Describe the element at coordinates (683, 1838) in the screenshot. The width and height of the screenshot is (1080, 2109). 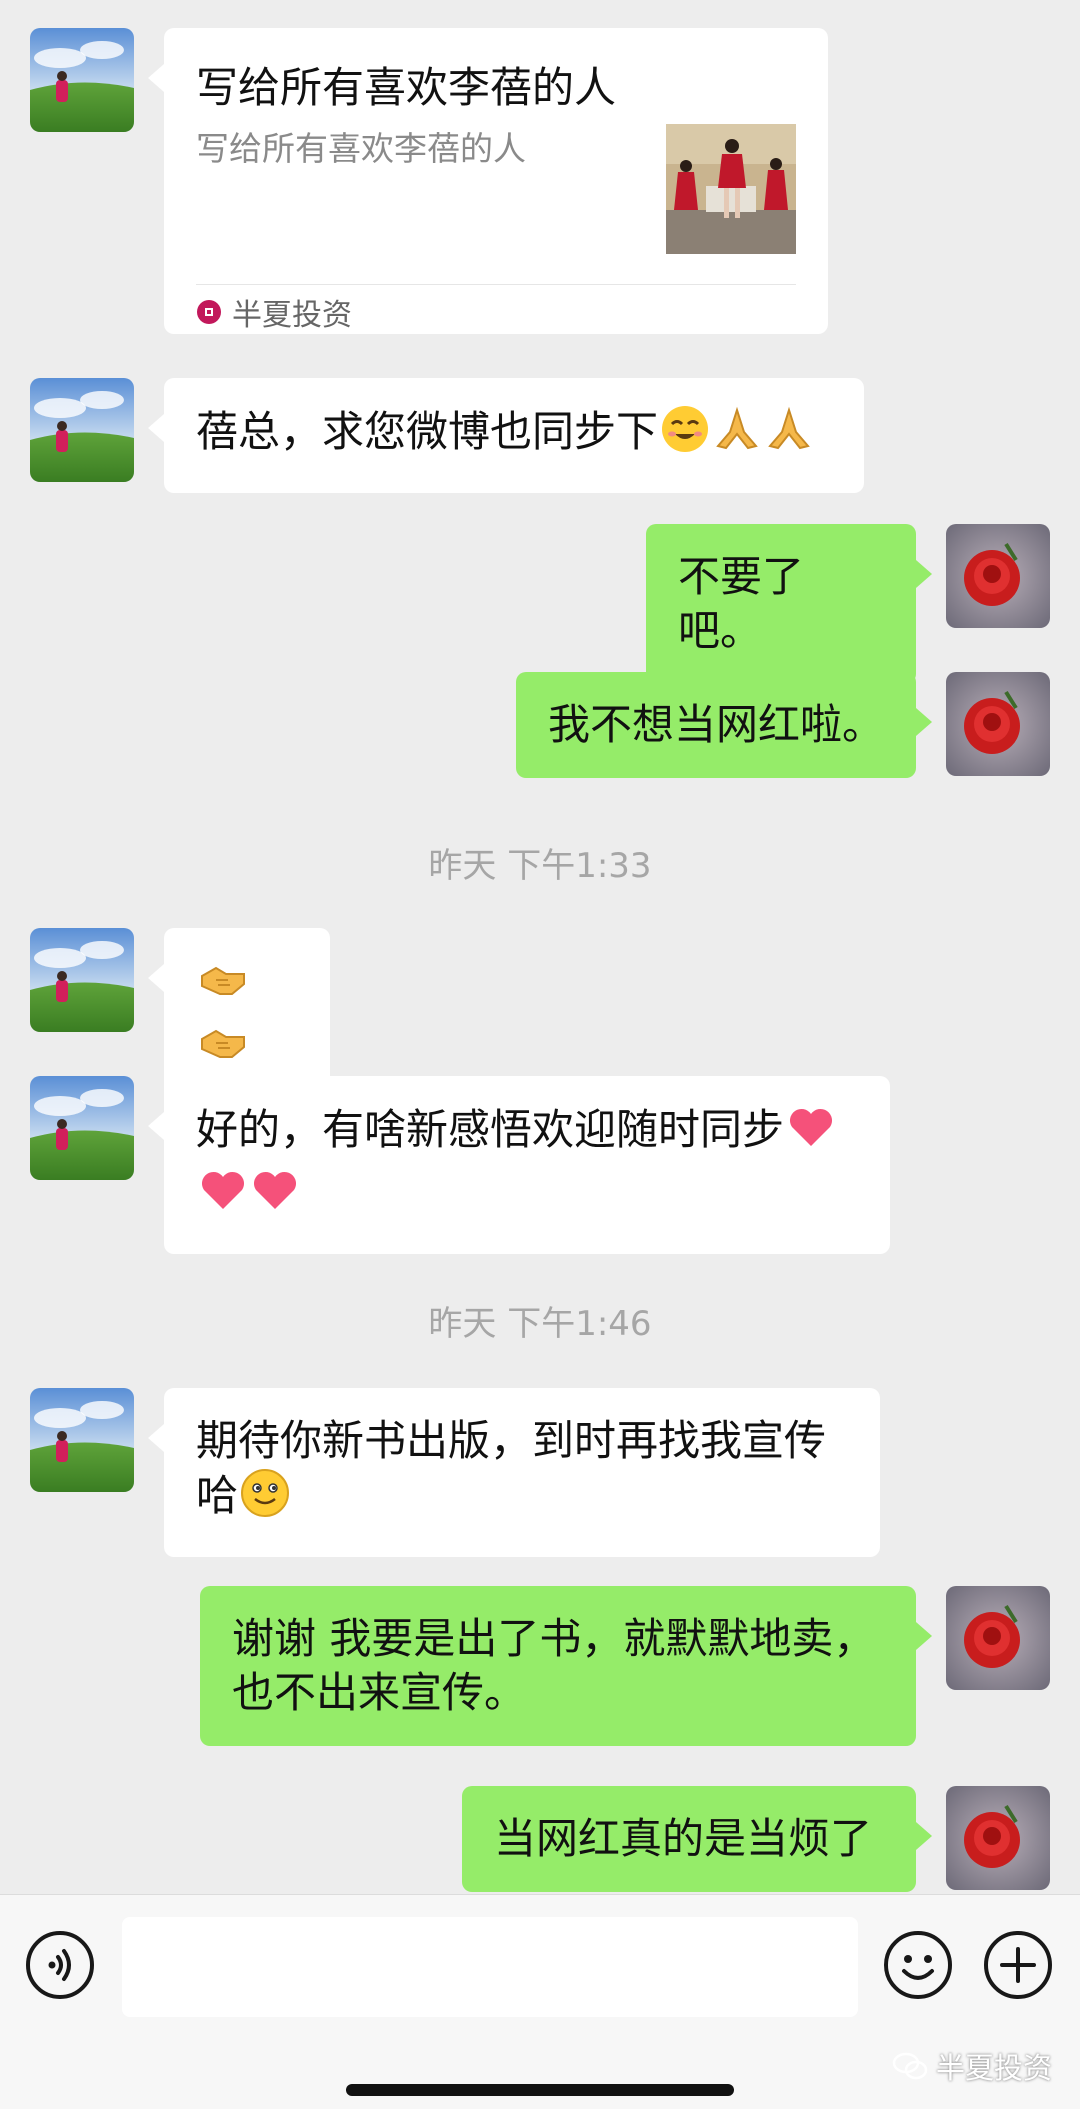
I see `message-text: 当网红真的是当烦了` at that location.